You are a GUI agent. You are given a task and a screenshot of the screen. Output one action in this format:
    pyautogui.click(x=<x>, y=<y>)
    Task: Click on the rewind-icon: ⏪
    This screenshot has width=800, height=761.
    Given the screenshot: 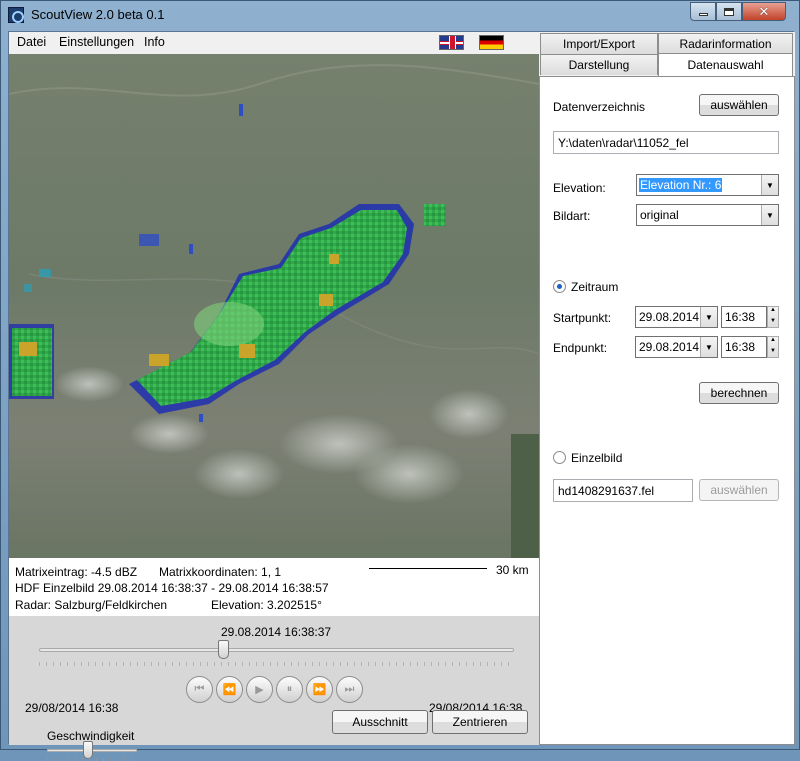 What is the action you would take?
    pyautogui.click(x=229, y=690)
    